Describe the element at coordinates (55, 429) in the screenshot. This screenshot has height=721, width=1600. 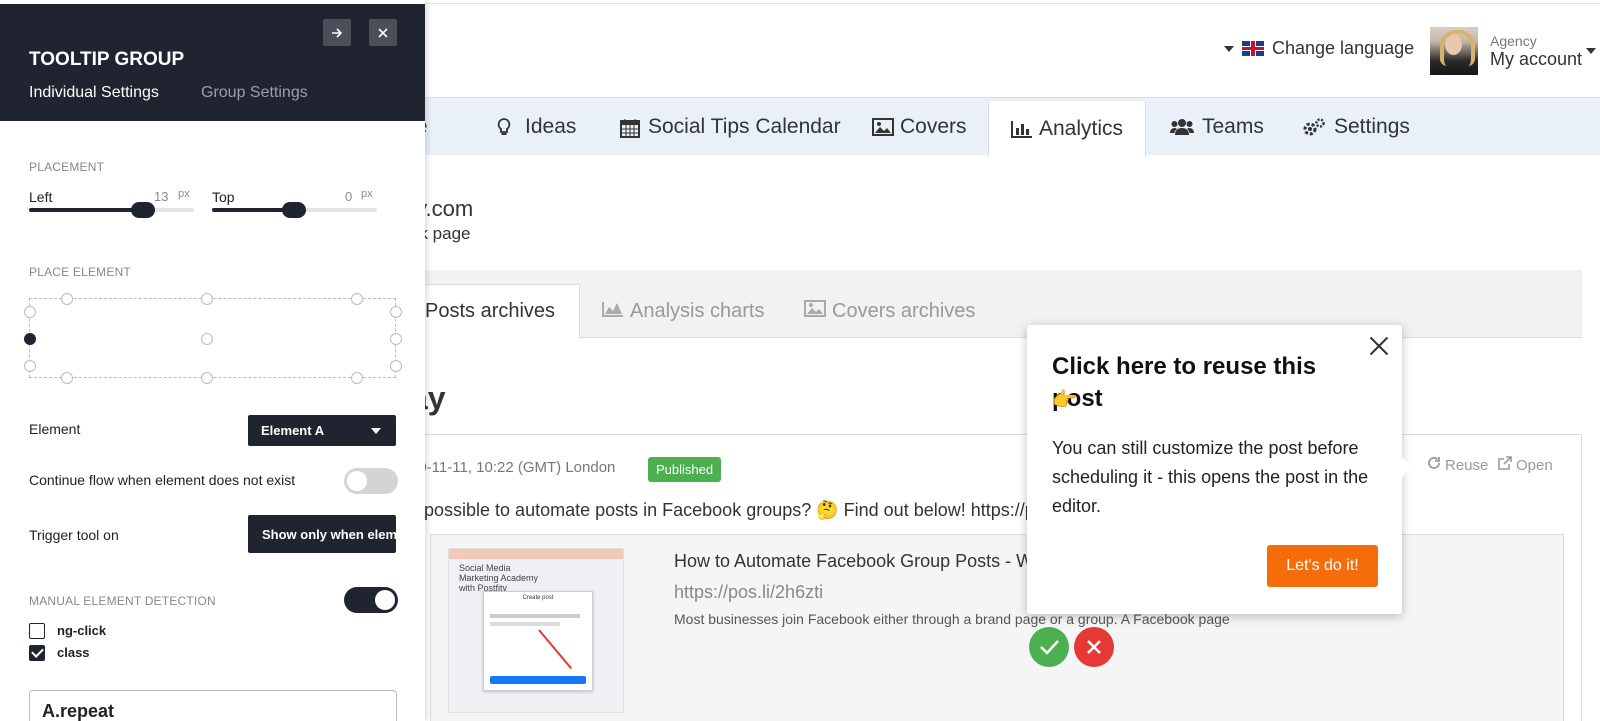
I see `element-label: Element` at that location.